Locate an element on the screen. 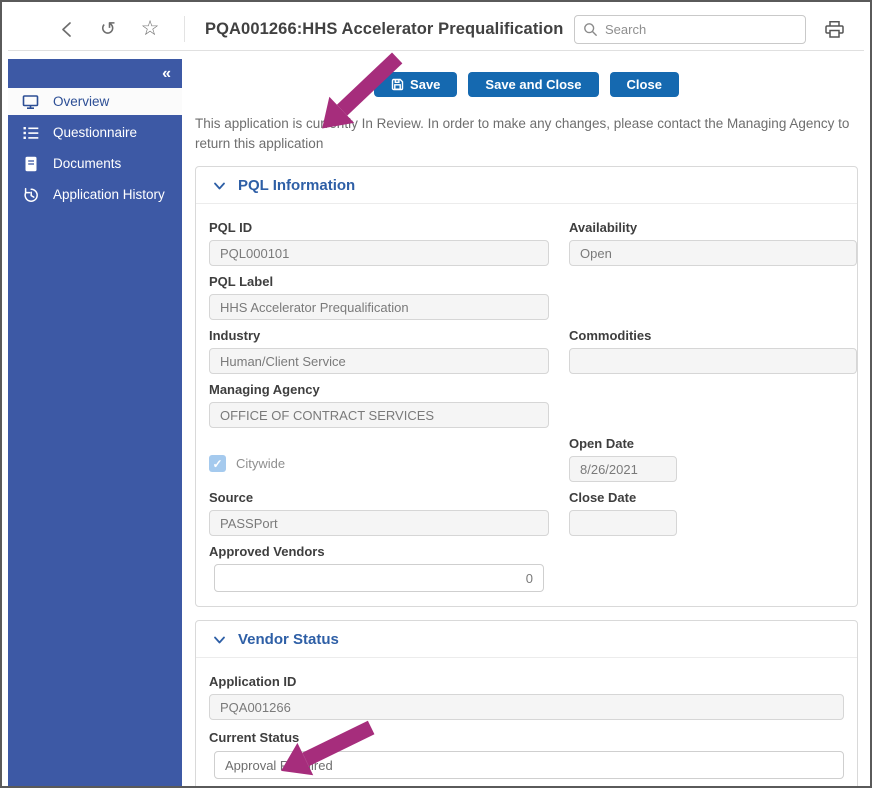  sidebar-item-label: Application History is located at coordinates (109, 194).